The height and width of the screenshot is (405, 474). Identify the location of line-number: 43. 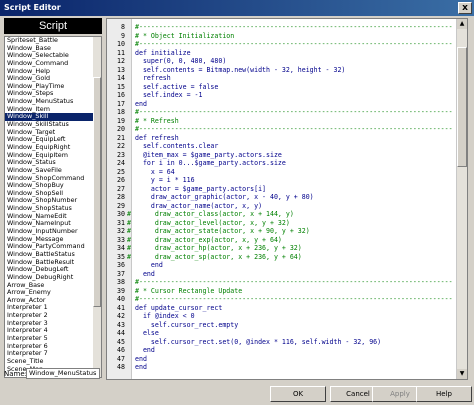
(121, 324).